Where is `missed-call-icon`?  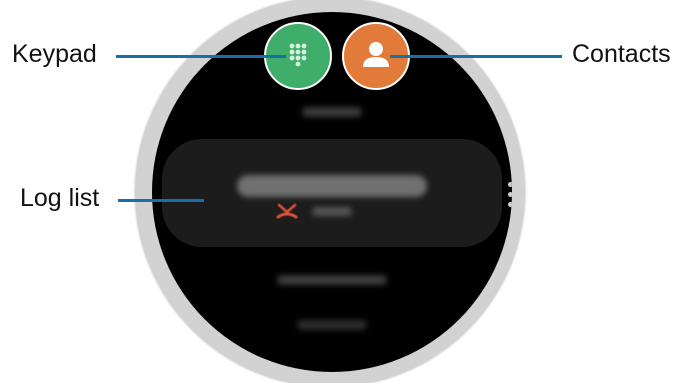 missed-call-icon is located at coordinates (287, 211).